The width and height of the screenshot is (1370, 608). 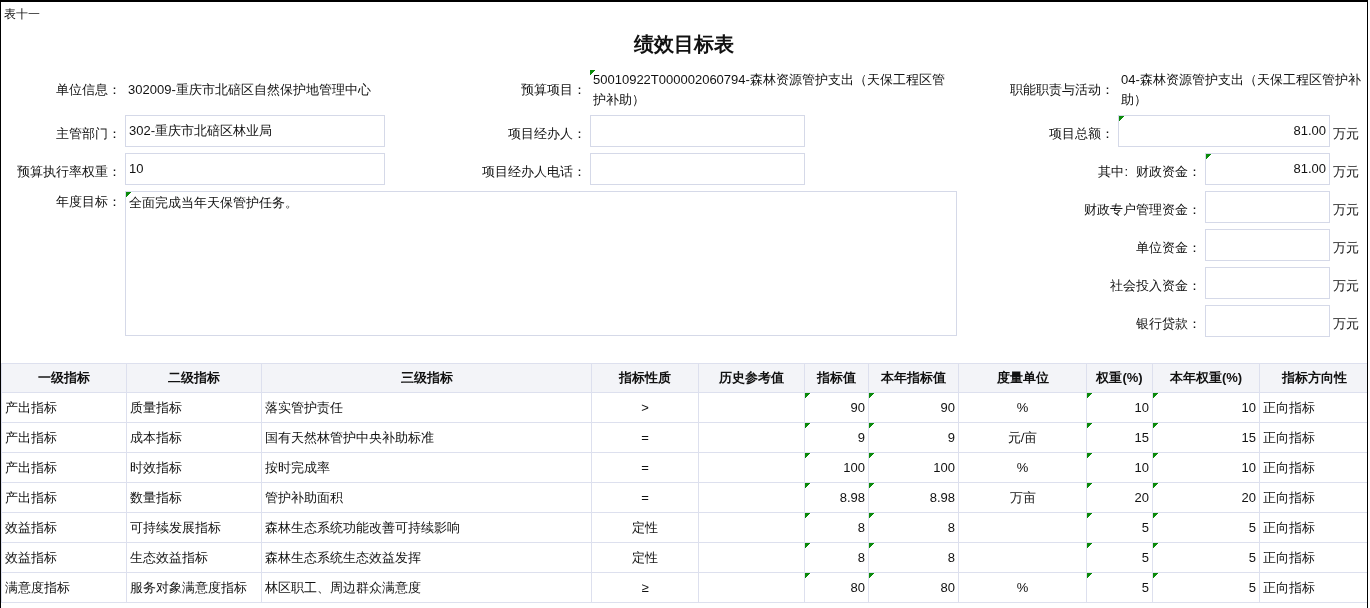 What do you see at coordinates (89, 134) in the screenshot?
I see `field-label: 主管部门：` at bounding box center [89, 134].